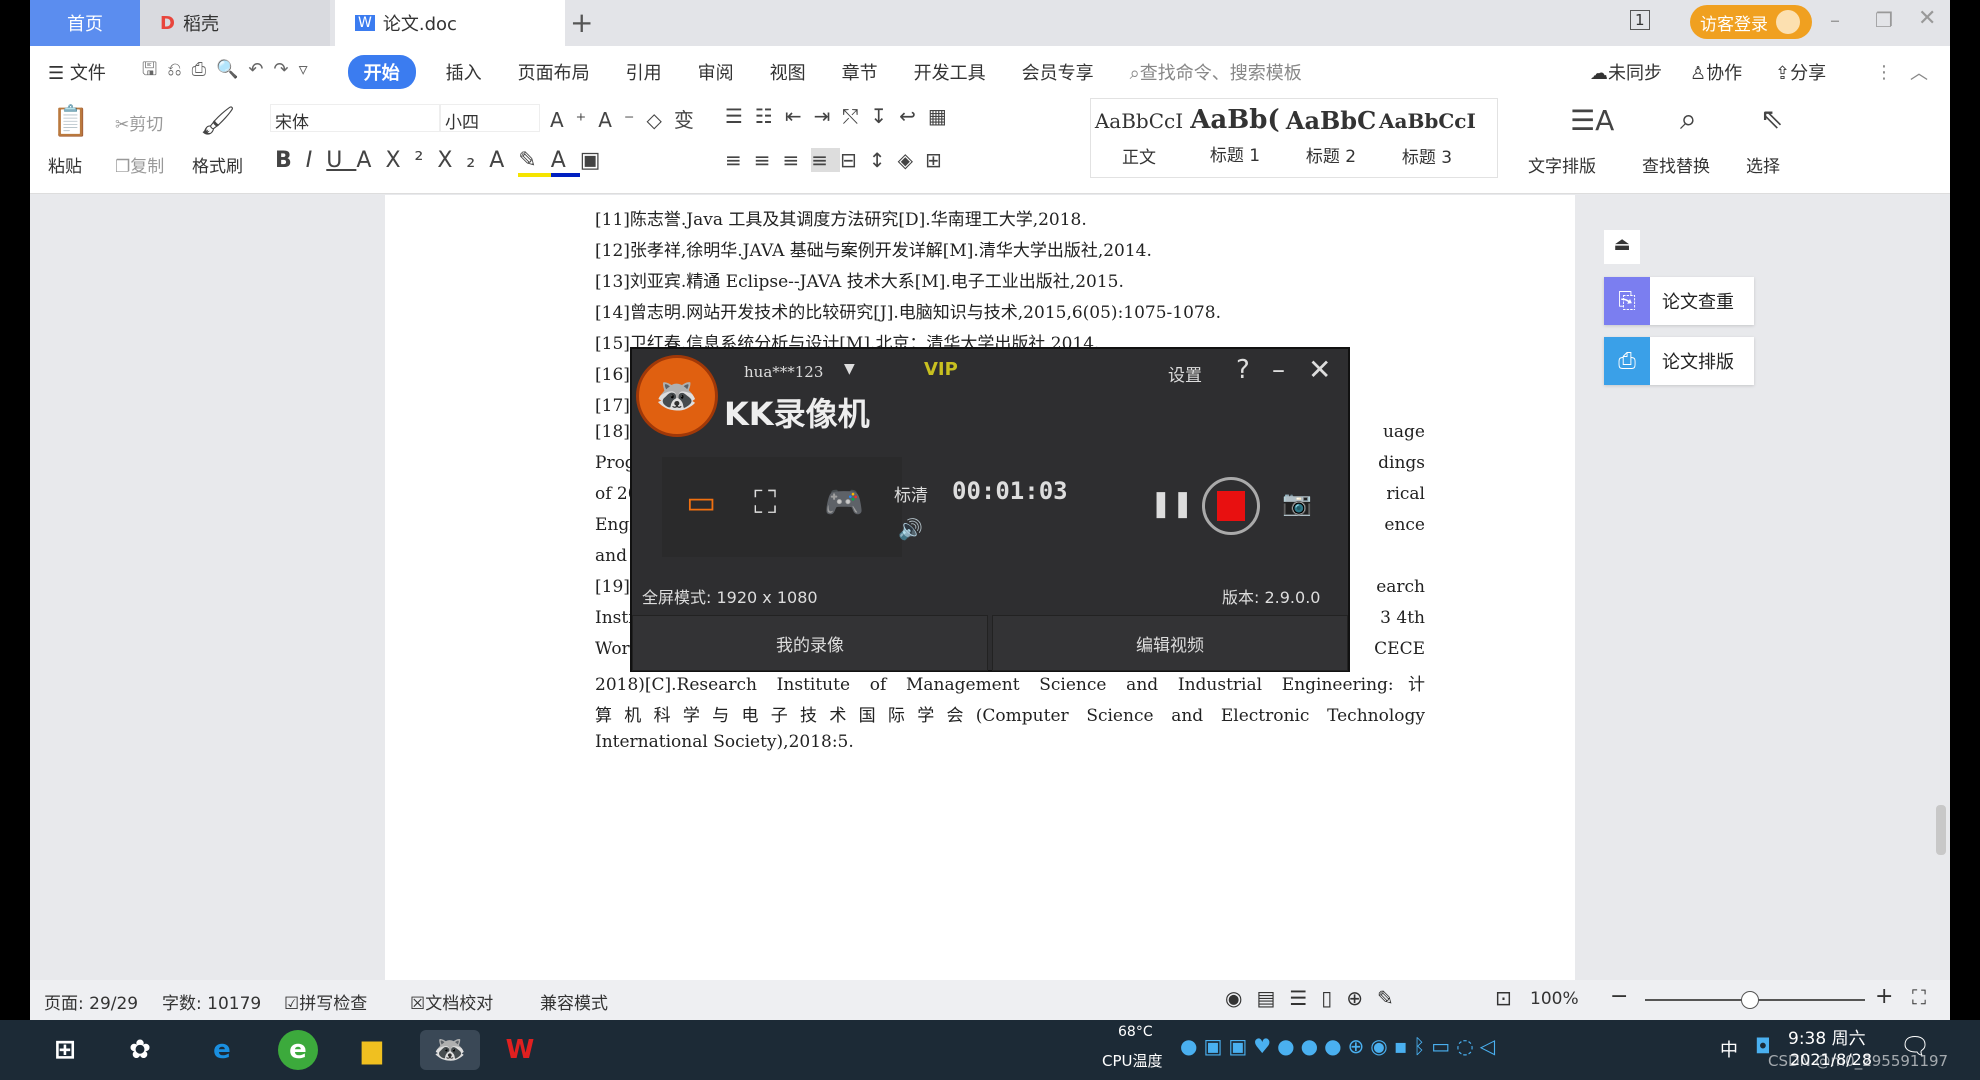 This screenshot has height=1080, width=1980. I want to click on proofread-button: ☒文档校对, so click(451, 1001).